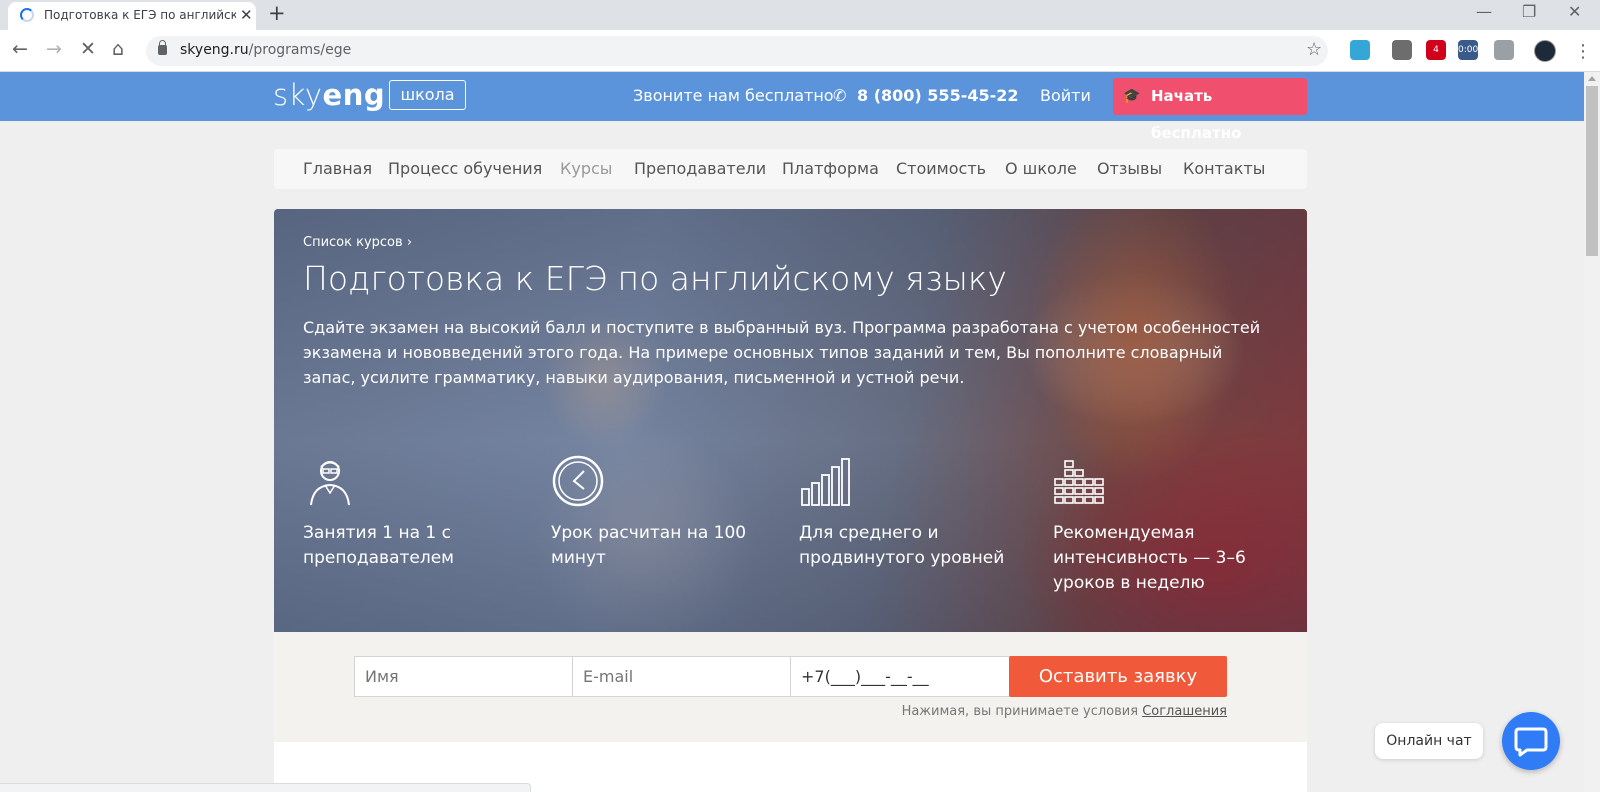 This screenshot has width=1600, height=792. I want to click on feature-text: Для среднего и продвинутого уровней, so click(902, 545).